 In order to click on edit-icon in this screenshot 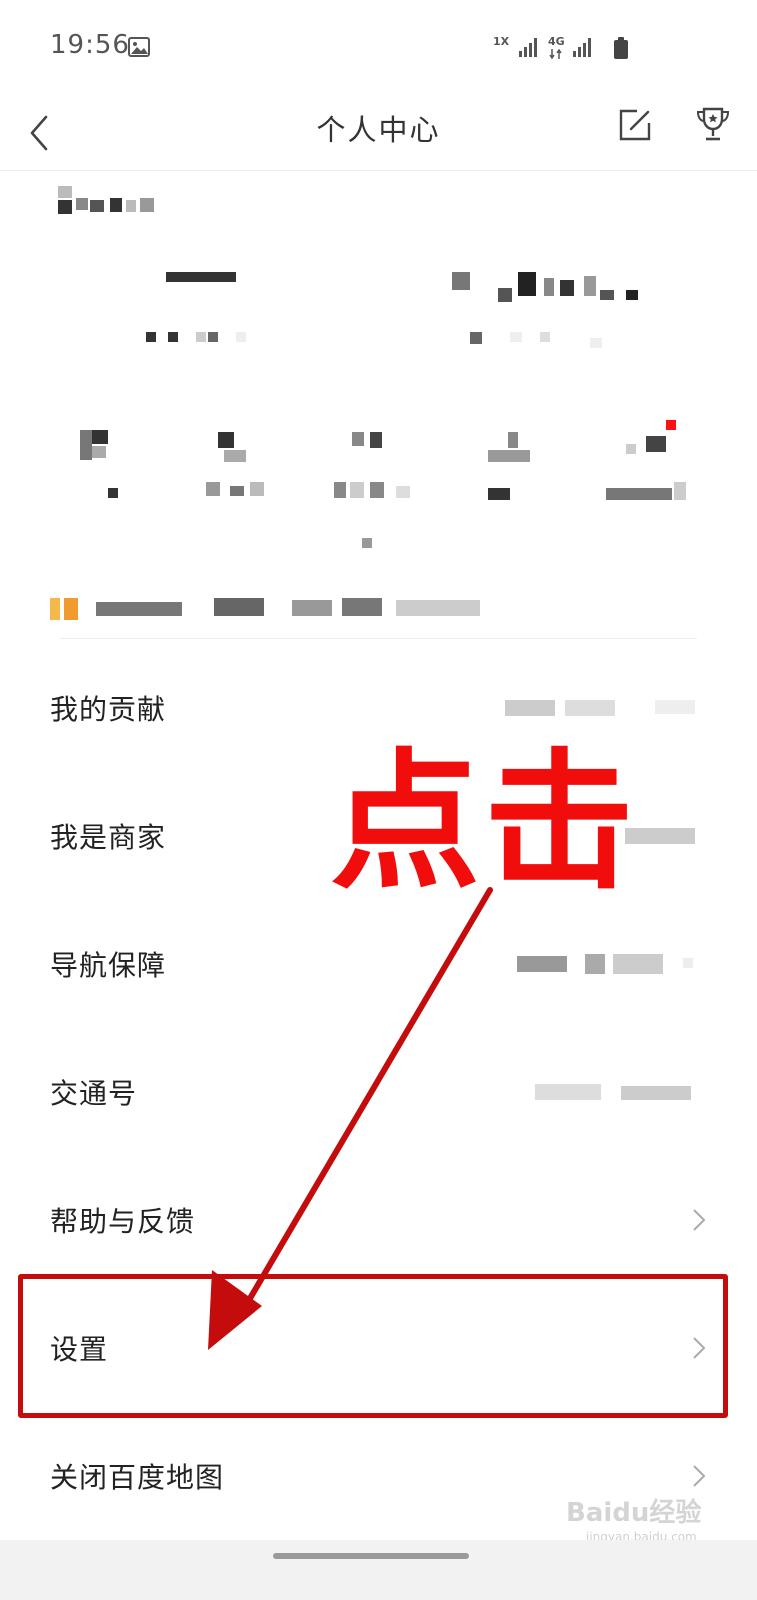, I will do `click(635, 125)`.